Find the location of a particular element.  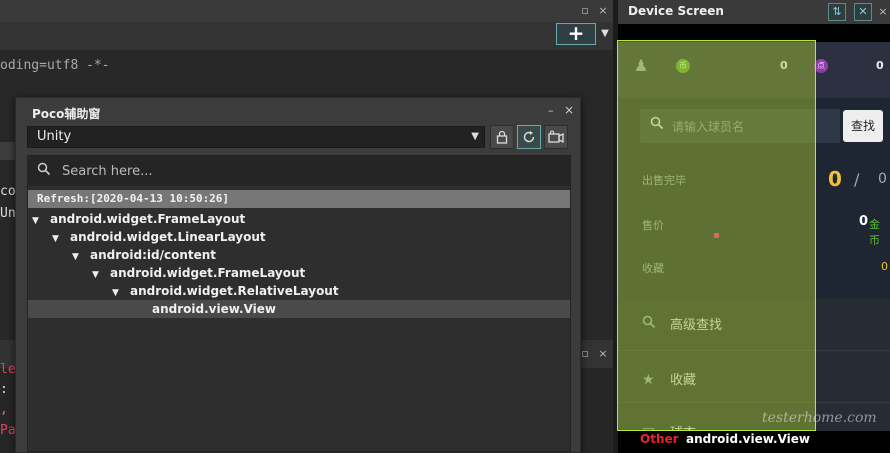

refresh-timestamp: Refresh:[2020-04-13 10:50:26] is located at coordinates (299, 199).